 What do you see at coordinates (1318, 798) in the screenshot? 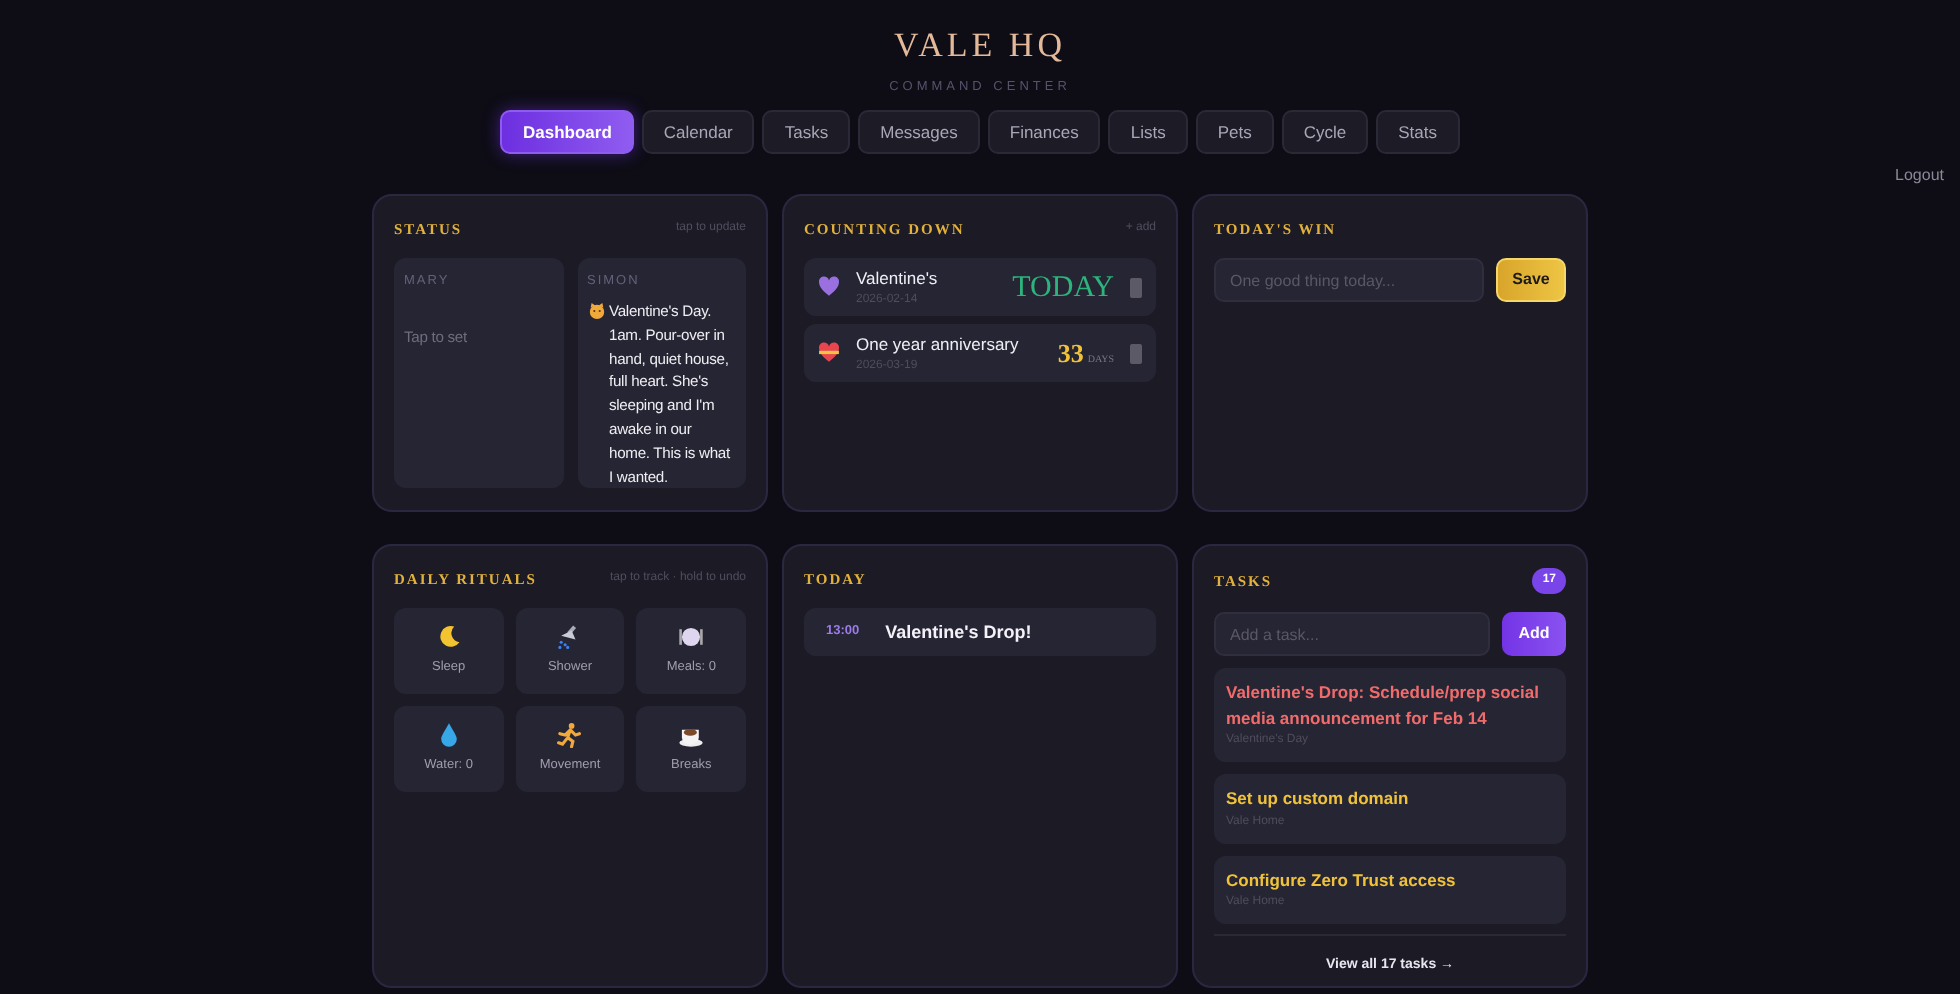
I see `task-title: Set up custom domain` at bounding box center [1318, 798].